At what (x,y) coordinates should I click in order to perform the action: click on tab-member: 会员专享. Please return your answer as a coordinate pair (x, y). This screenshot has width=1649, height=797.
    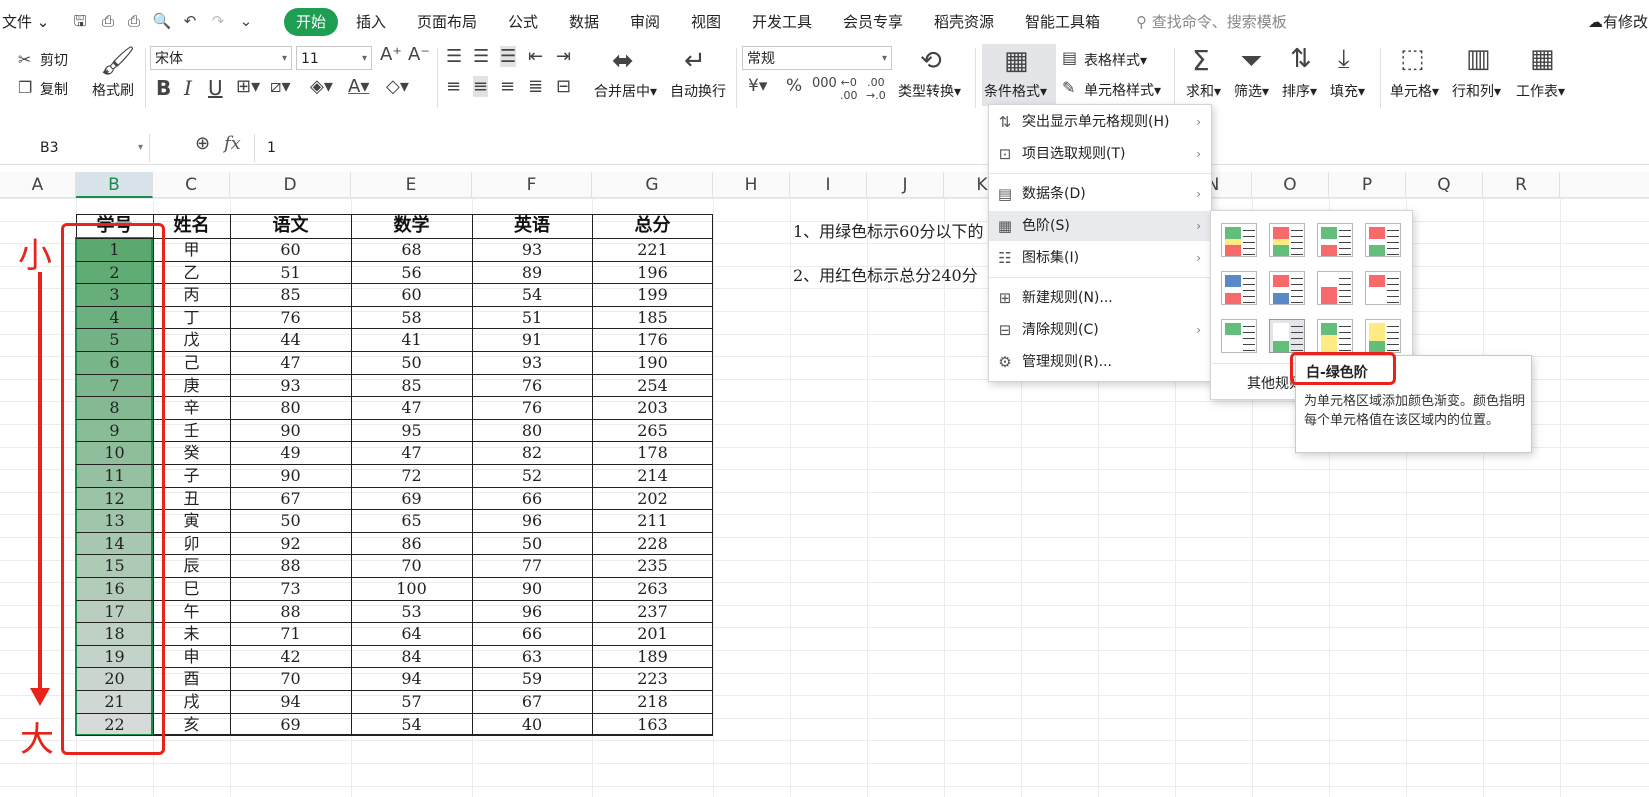
    Looking at the image, I should click on (873, 21).